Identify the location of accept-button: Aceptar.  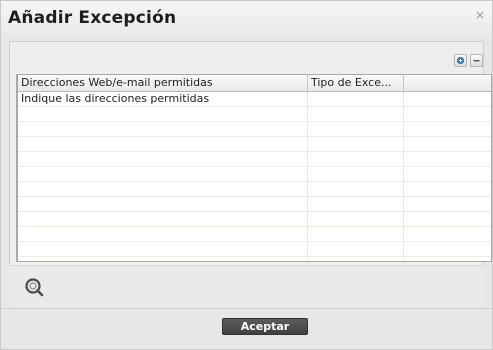
(265, 326).